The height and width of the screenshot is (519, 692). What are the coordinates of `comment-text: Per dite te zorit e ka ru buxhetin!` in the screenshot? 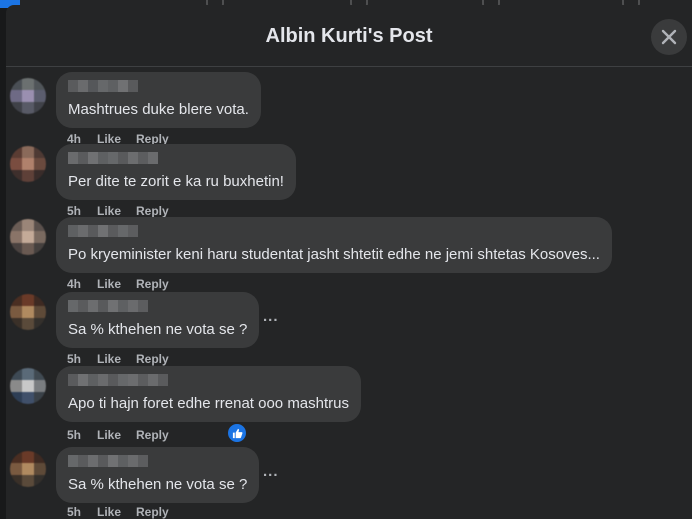 It's located at (176, 181).